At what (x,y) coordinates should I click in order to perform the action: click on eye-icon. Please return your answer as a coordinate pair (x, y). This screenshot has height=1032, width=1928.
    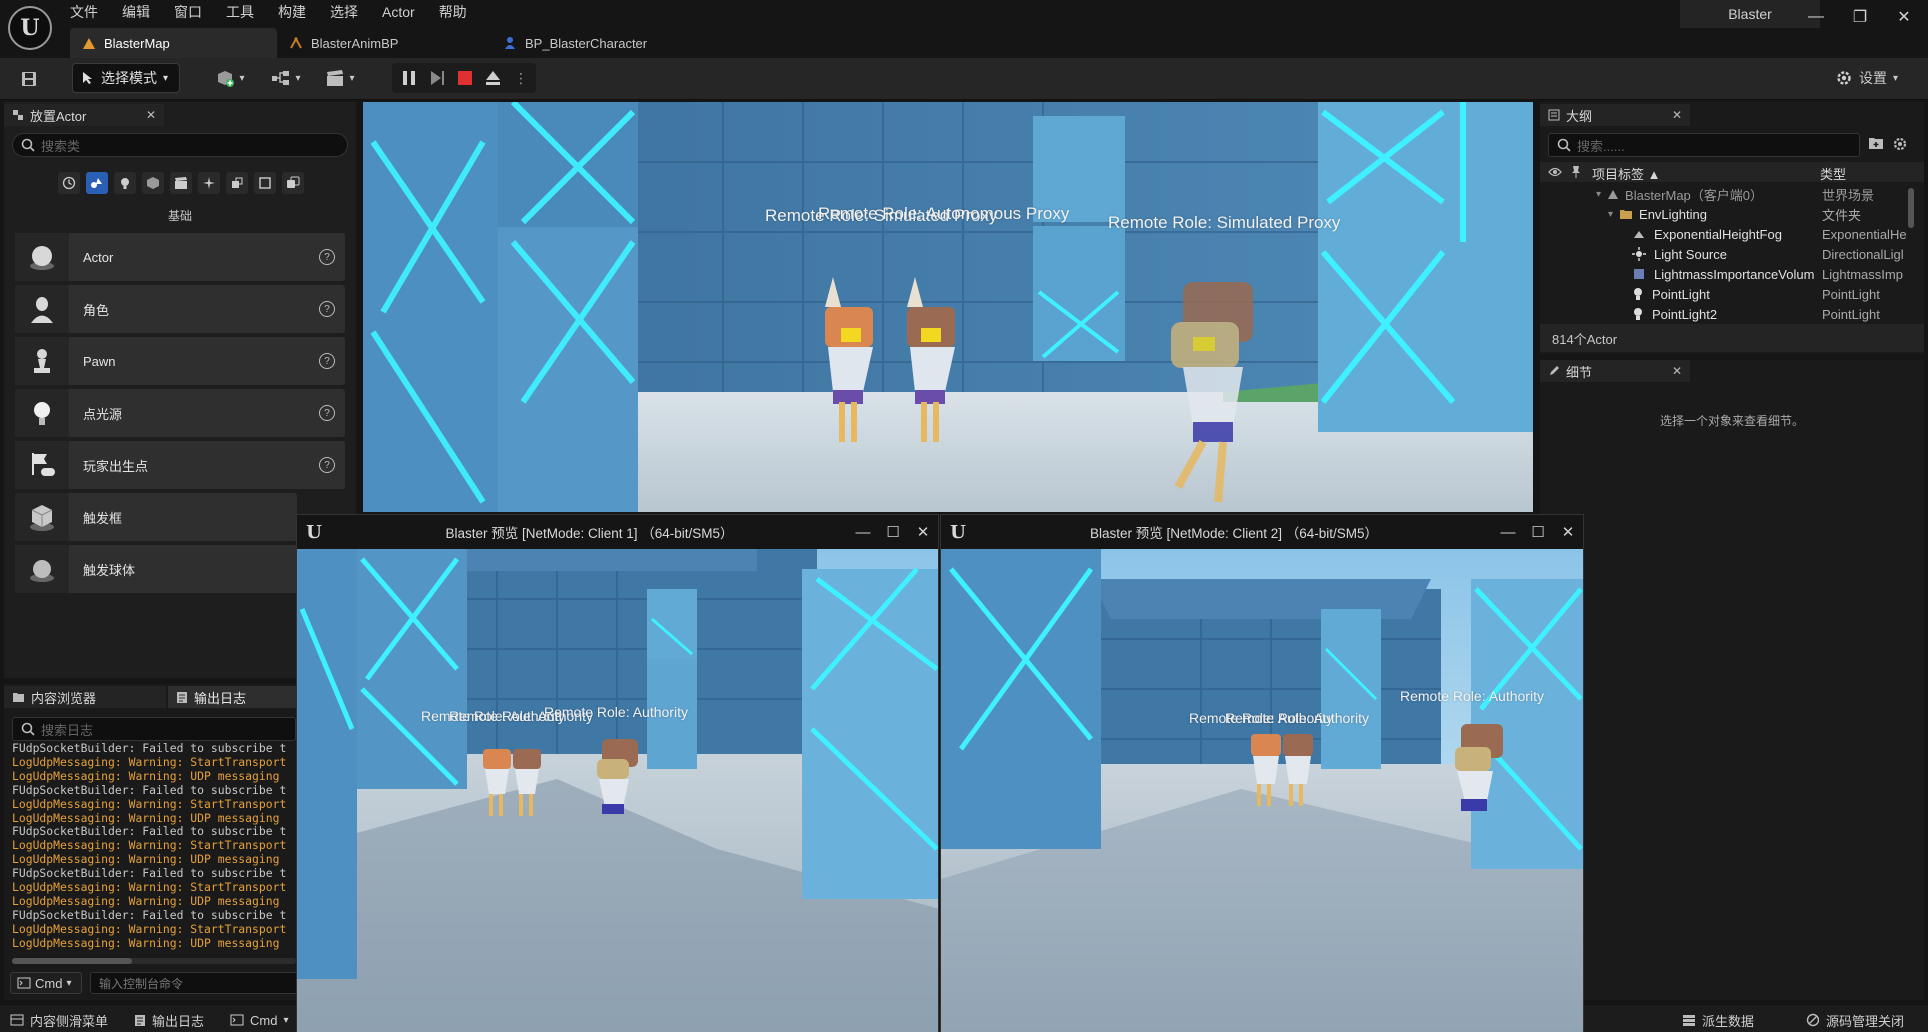
    Looking at the image, I should click on (1555, 172).